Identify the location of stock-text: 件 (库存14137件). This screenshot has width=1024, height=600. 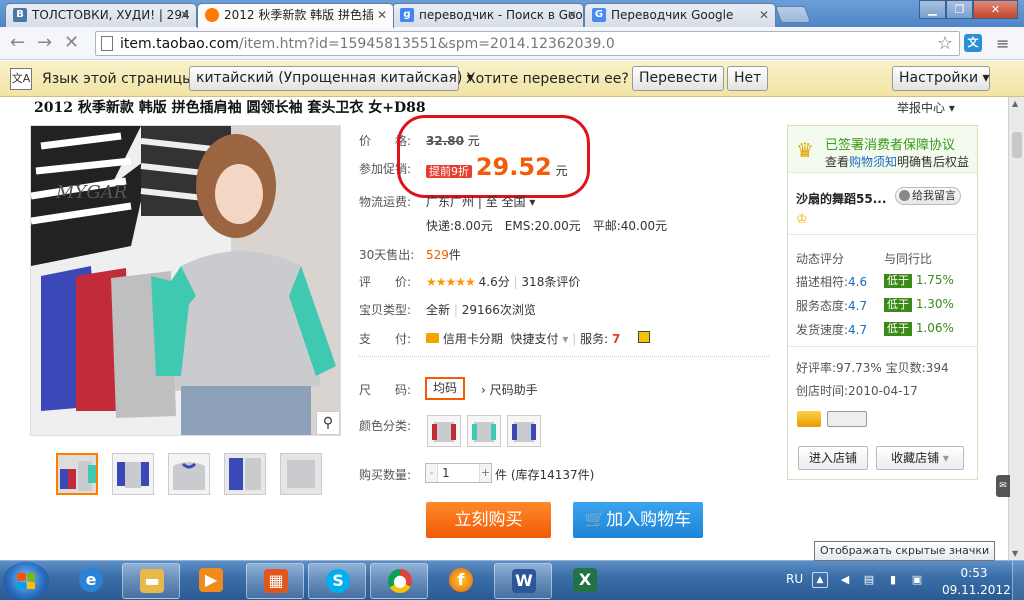
(545, 475).